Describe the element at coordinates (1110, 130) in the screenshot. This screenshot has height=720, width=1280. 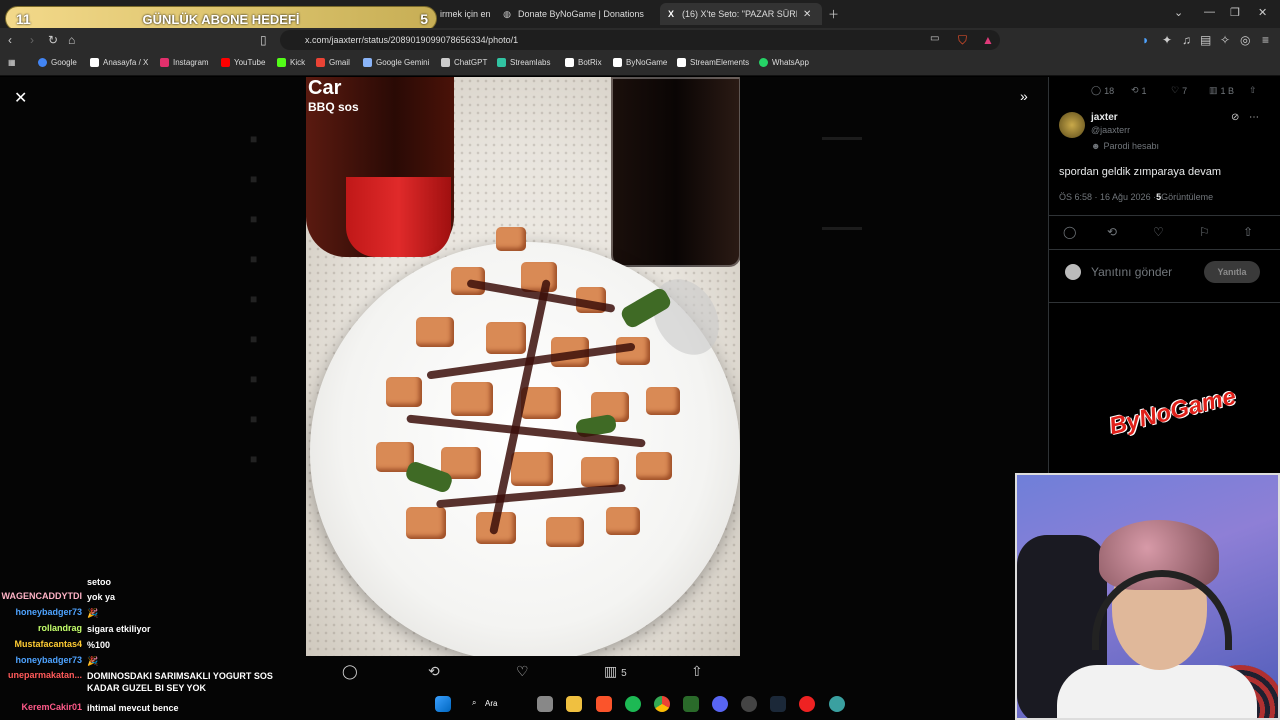
I see `author-handle: @jaaxterr` at that location.